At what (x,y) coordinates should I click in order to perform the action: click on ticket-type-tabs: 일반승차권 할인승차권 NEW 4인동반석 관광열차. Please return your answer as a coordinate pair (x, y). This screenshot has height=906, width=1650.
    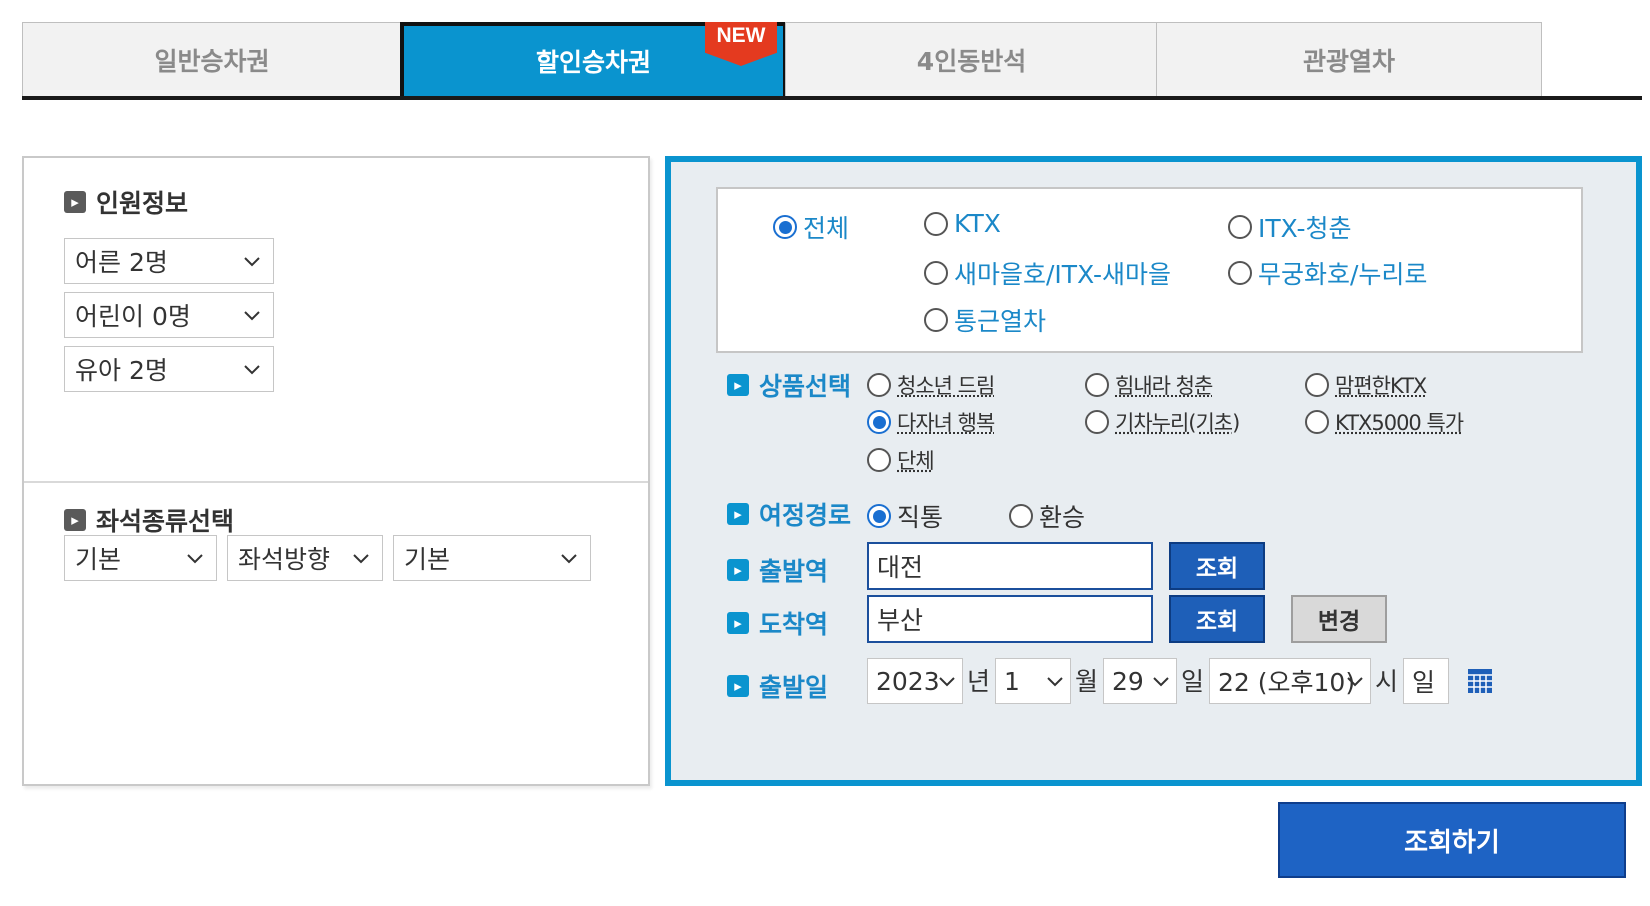
    Looking at the image, I should click on (832, 61).